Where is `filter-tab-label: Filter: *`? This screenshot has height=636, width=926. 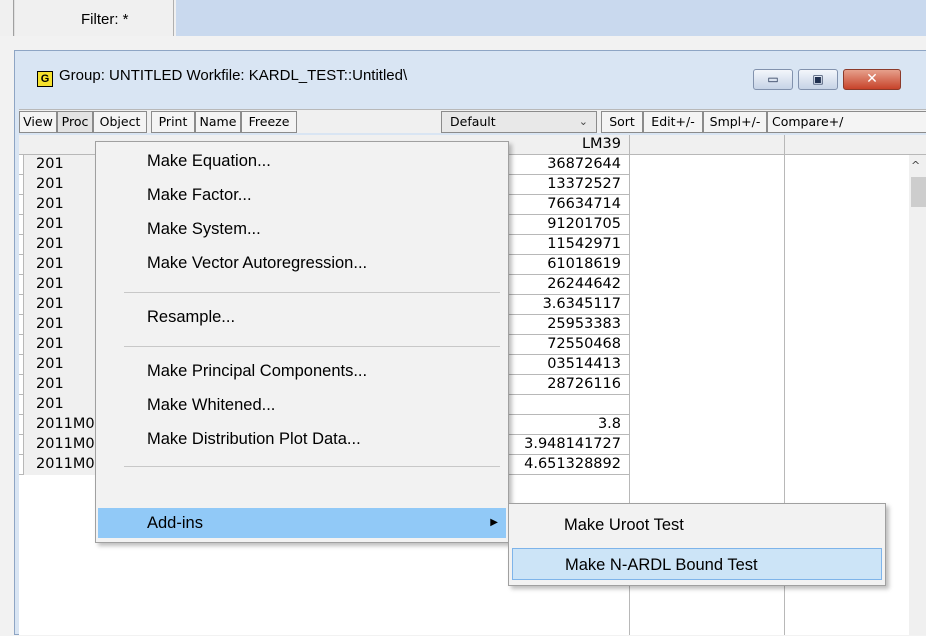
filter-tab-label: Filter: * is located at coordinates (105, 19).